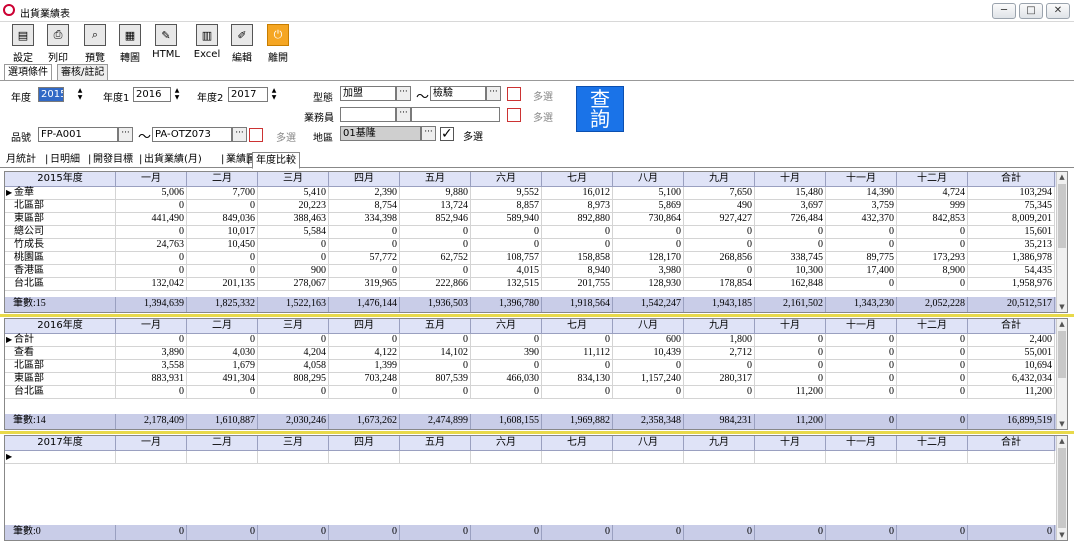 The height and width of the screenshot is (547, 1074). I want to click on table-cell: 4,724, so click(932, 193).